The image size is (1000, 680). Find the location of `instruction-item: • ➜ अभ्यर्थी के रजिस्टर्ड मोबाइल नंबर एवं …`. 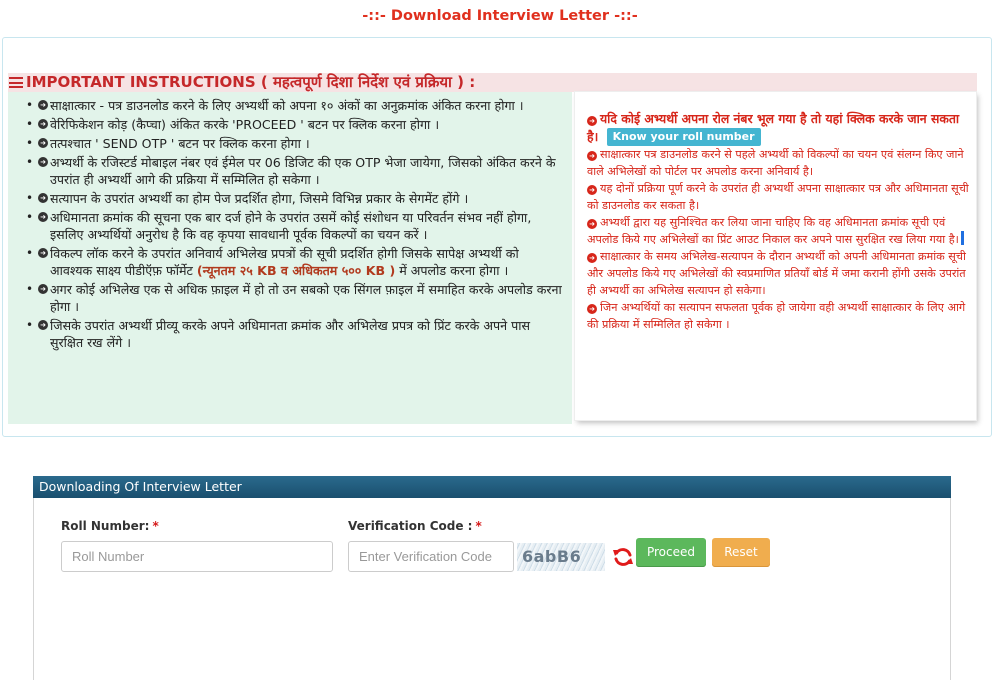

instruction-item: • ➜ अभ्यर्थी के रजिस्टर्ड मोबाइल नंबर एवं … is located at coordinates (291, 171).